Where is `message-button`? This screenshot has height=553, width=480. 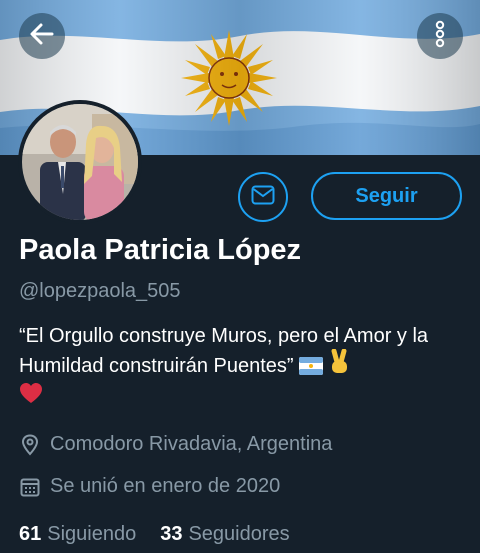
message-button is located at coordinates (263, 197).